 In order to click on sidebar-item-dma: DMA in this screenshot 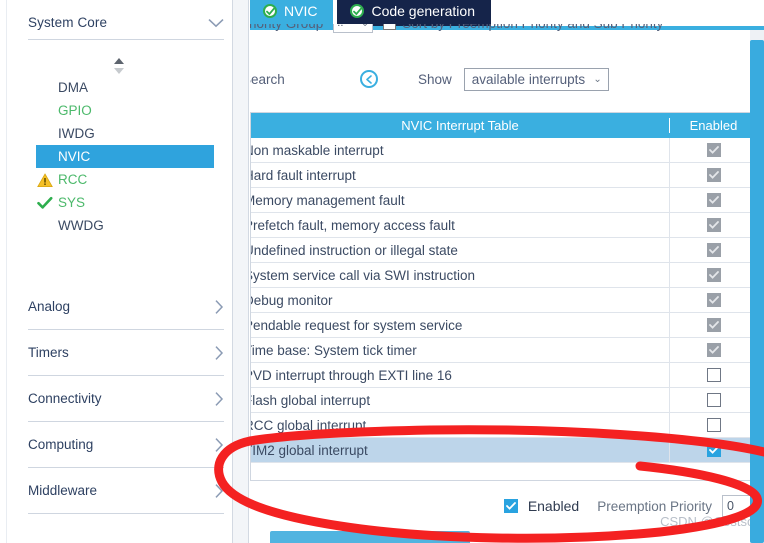, I will do `click(130, 87)`.